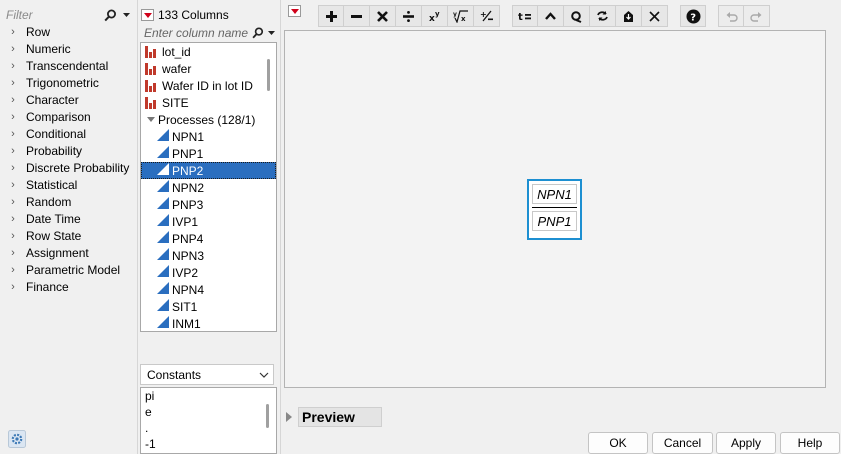  Describe the element at coordinates (208, 444) in the screenshot. I see `constant-item: -1` at that location.